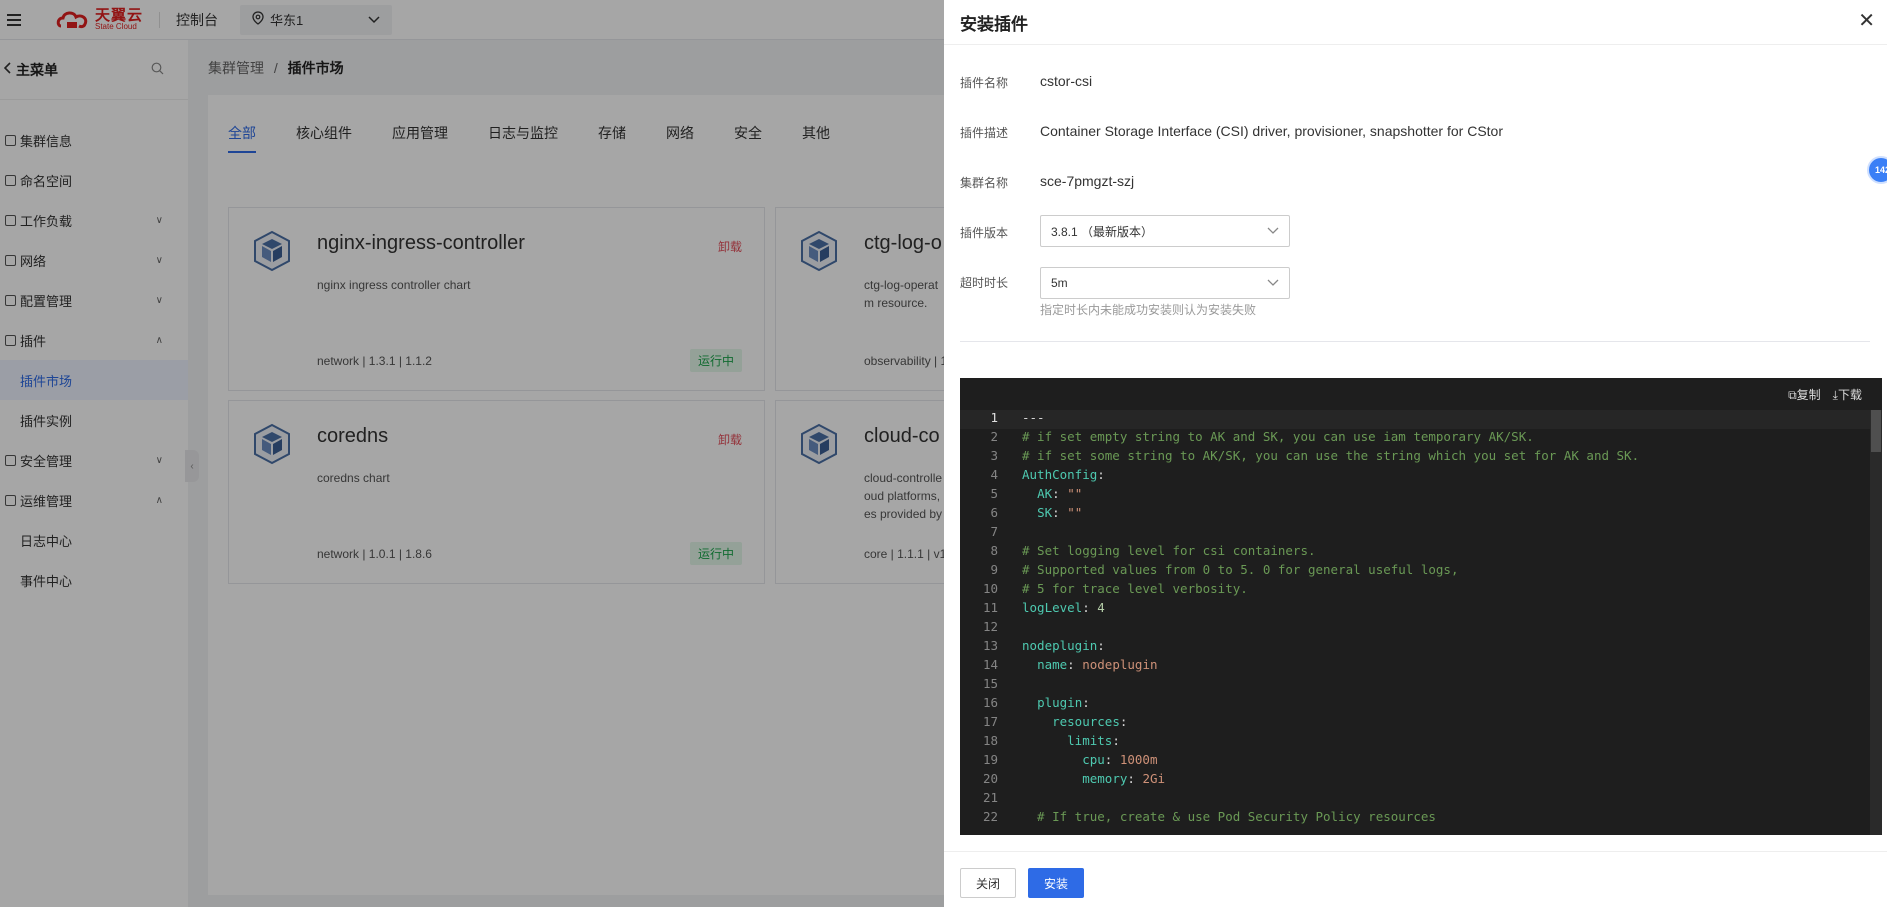  Describe the element at coordinates (1421, 704) in the screenshot. I see `code-line: 16 plugin:` at that location.